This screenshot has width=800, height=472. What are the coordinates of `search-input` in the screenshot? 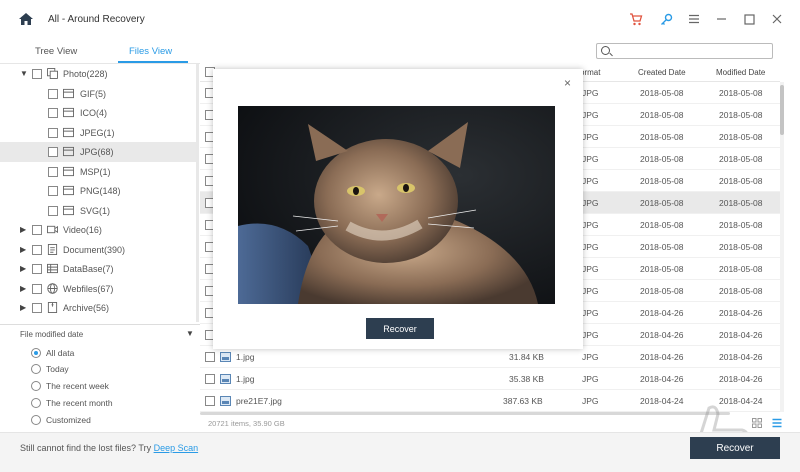 It's located at (684, 51).